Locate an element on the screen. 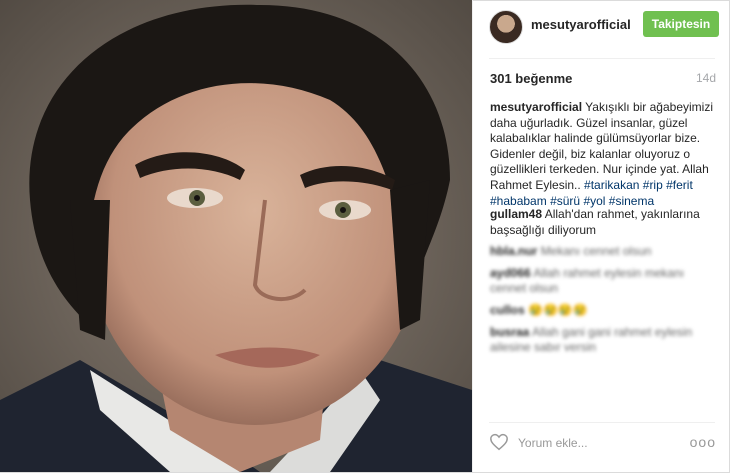 Image resolution: width=730 pixels, height=473 pixels. hashtag: #sinema is located at coordinates (631, 201).